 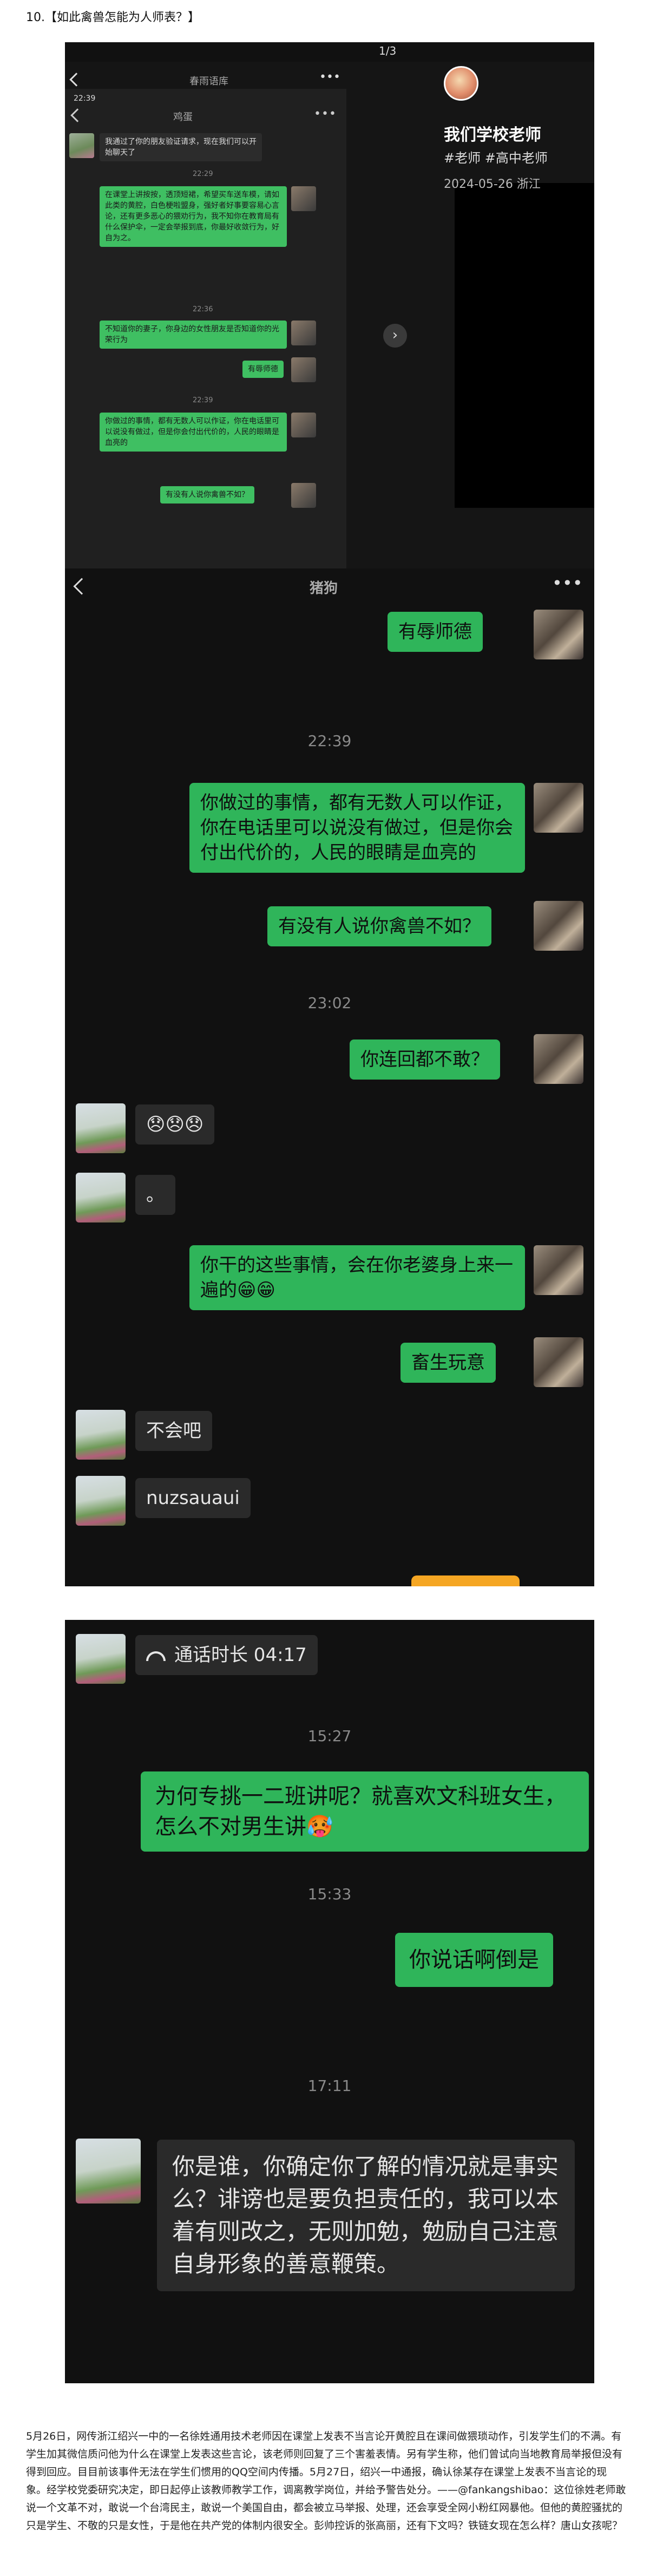 What do you see at coordinates (329, 2086) in the screenshot?
I see `timestamp: 17:11` at bounding box center [329, 2086].